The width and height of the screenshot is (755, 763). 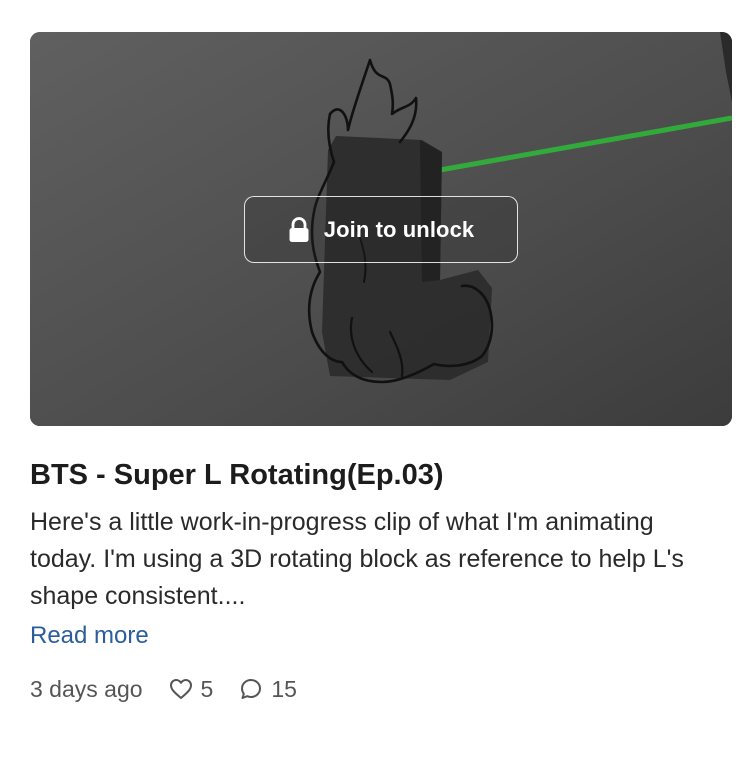 I want to click on like-count: 5, so click(x=207, y=688).